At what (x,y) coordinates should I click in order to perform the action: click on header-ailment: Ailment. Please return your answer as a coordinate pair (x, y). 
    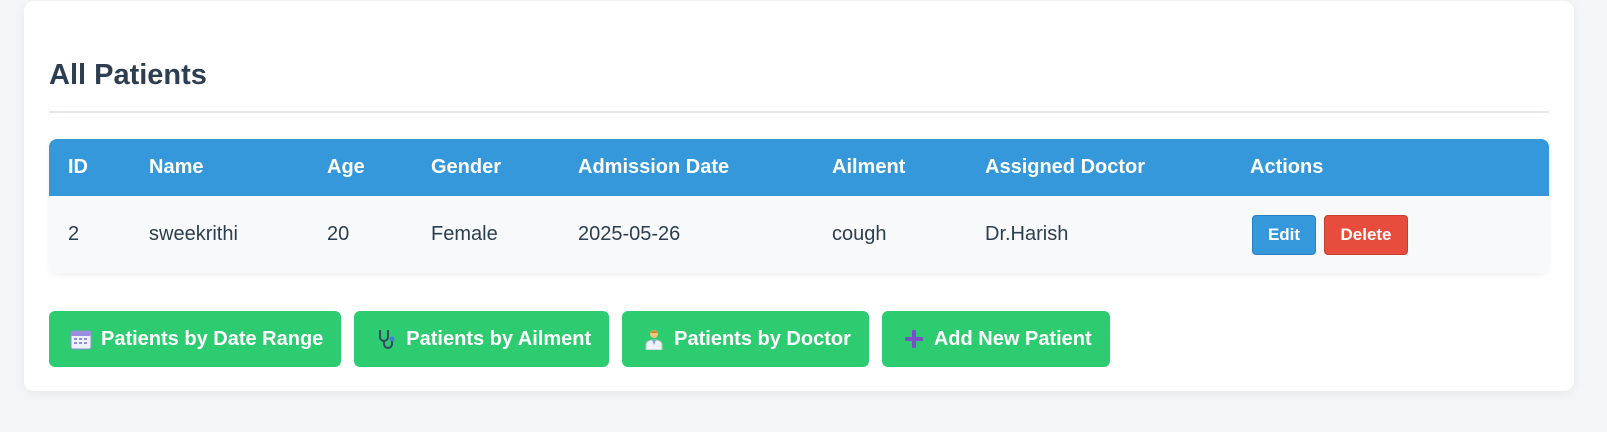
    Looking at the image, I should click on (869, 167).